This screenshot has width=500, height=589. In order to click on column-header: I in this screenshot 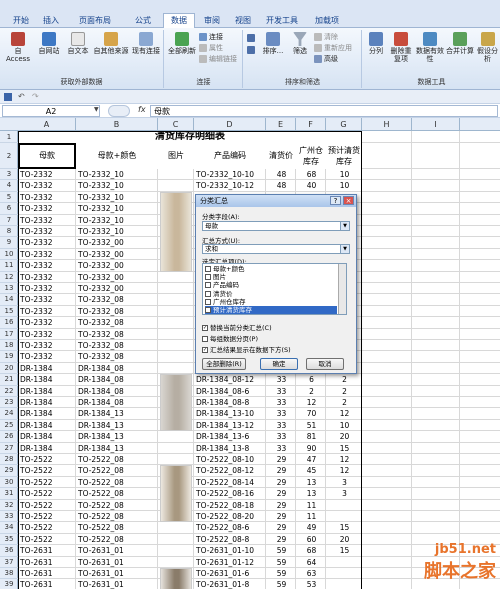, I will do `click(436, 124)`.